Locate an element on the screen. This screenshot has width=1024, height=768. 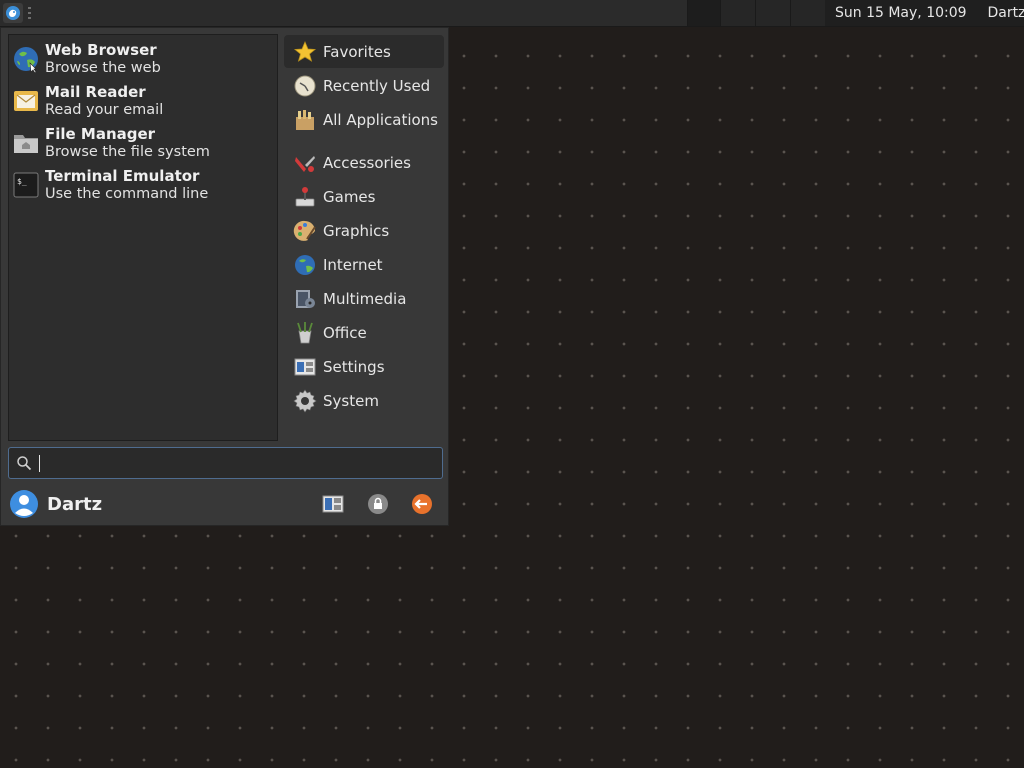
user-row: Dartz is located at coordinates (55, 504).